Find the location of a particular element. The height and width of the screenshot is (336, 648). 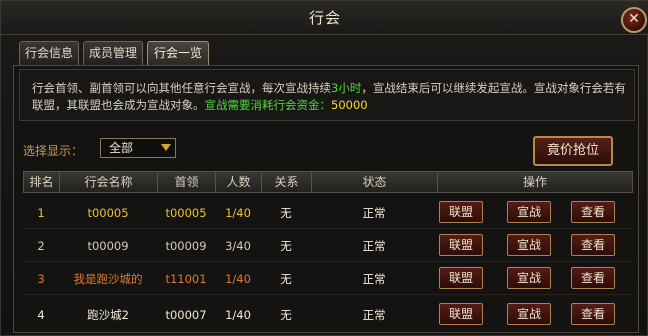

header-guild-name: 行会名称 is located at coordinates (109, 182).